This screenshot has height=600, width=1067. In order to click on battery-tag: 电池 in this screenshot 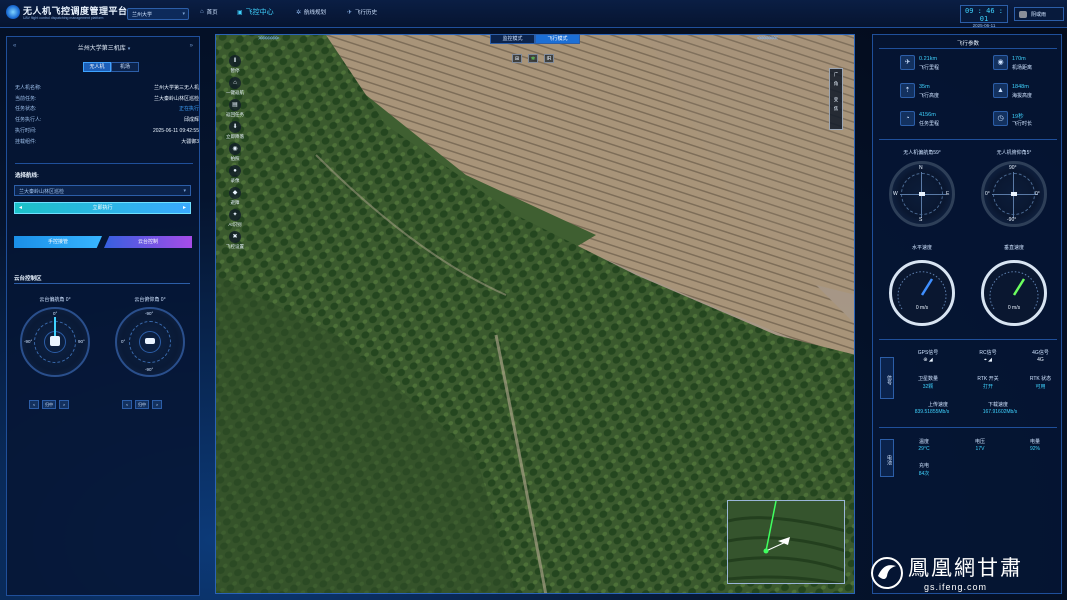, I will do `click(887, 458)`.